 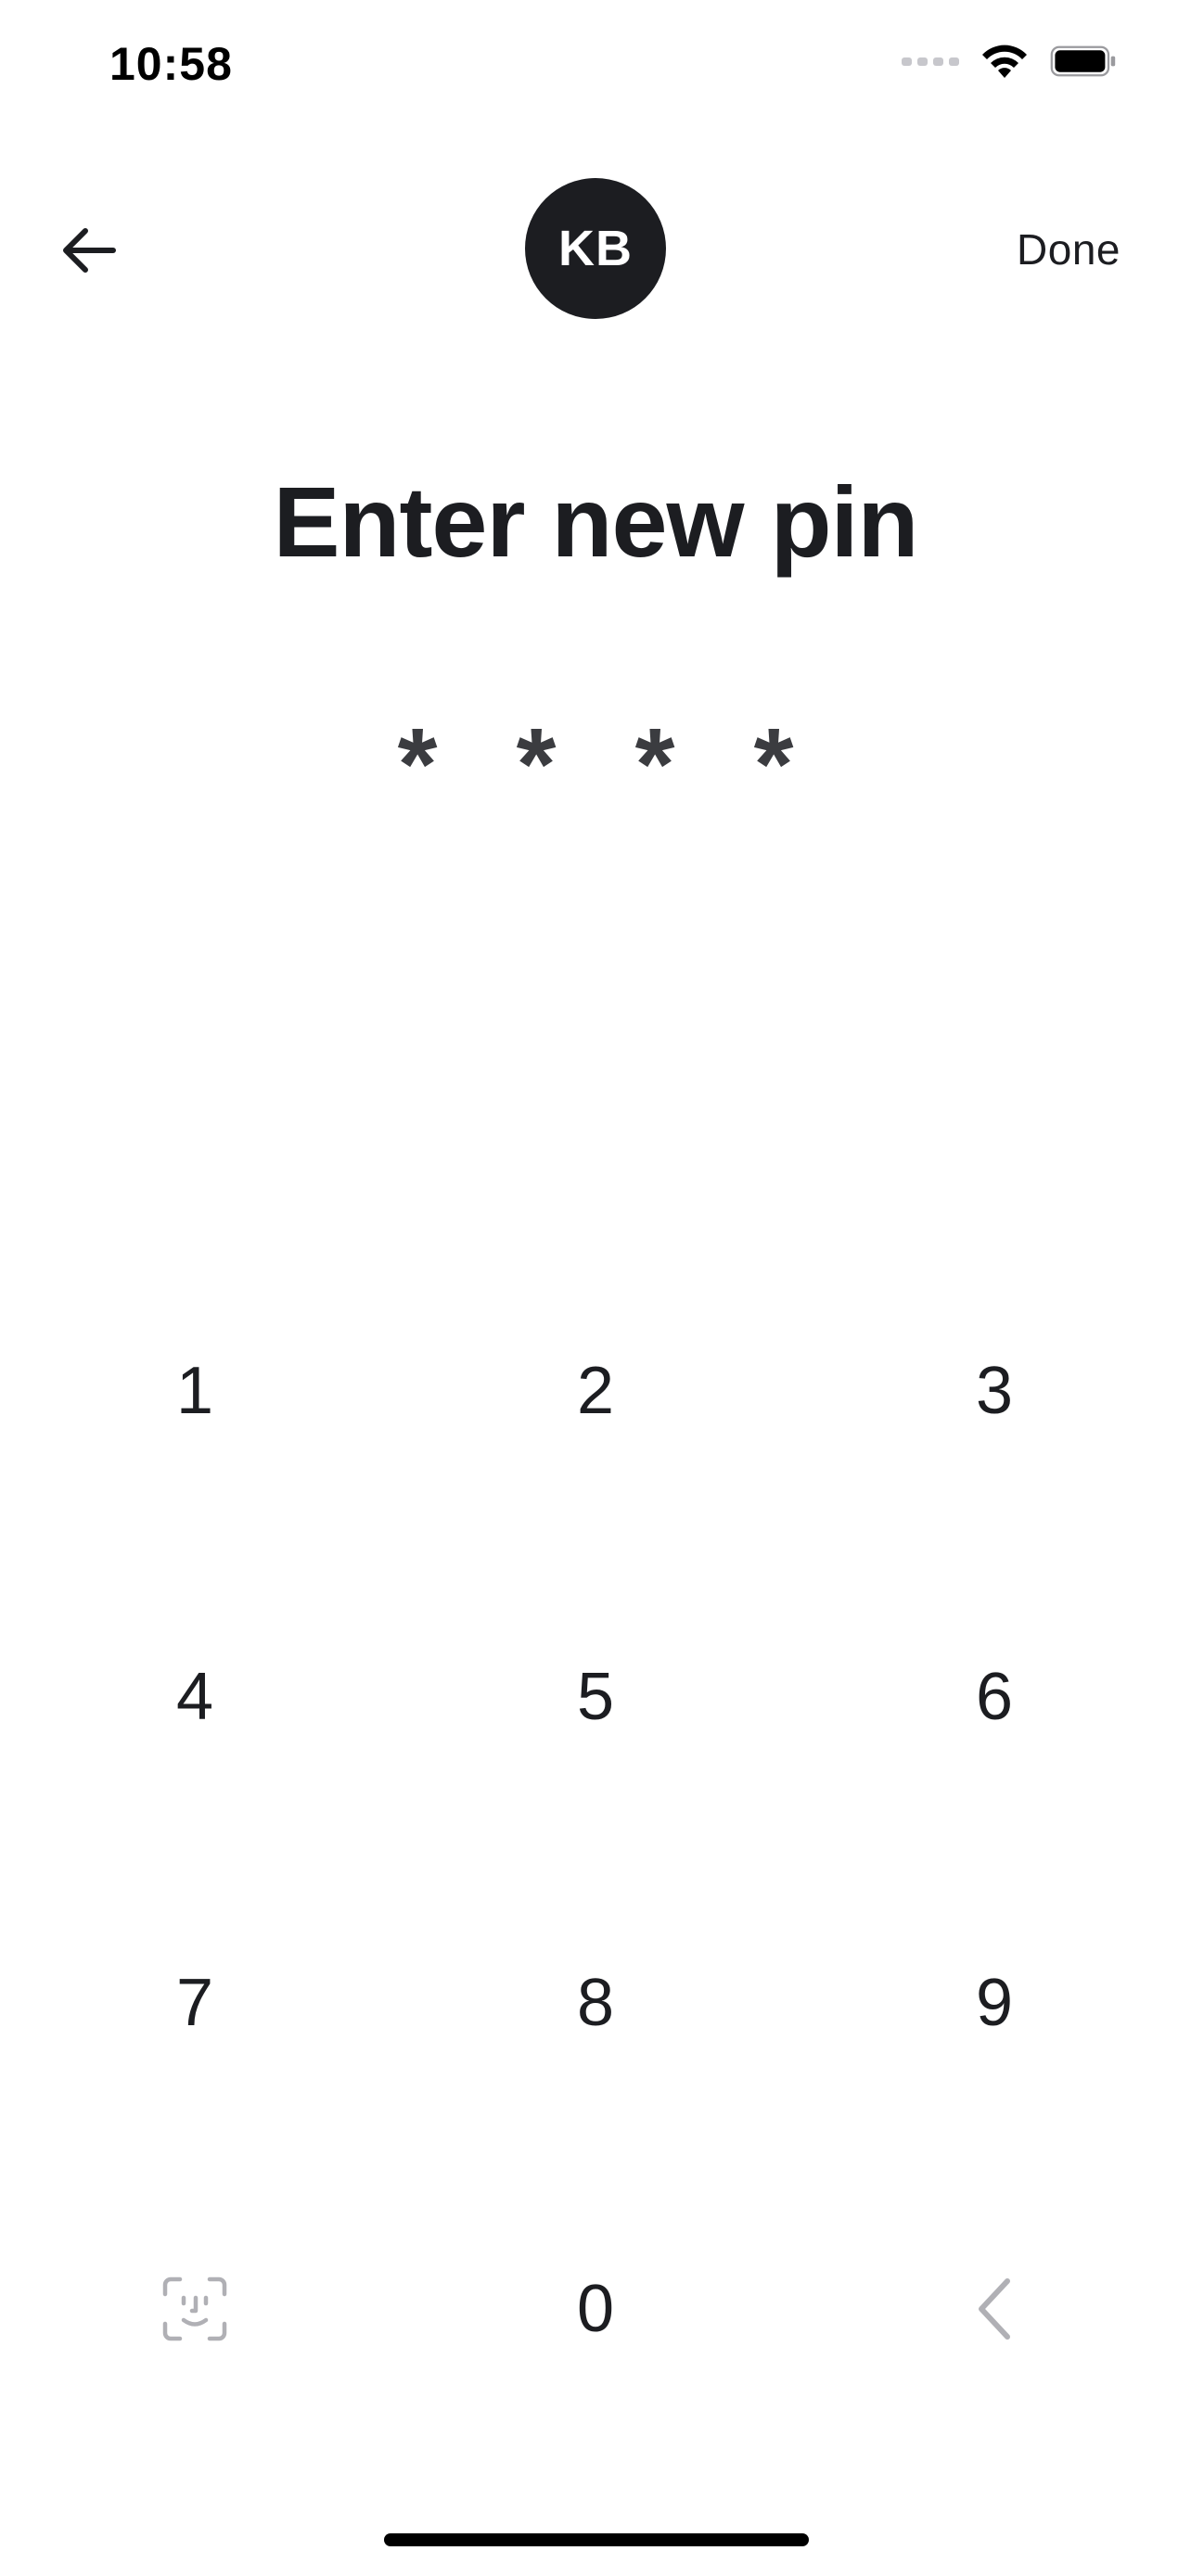 I want to click on header: KB Done, so click(x=595, y=251).